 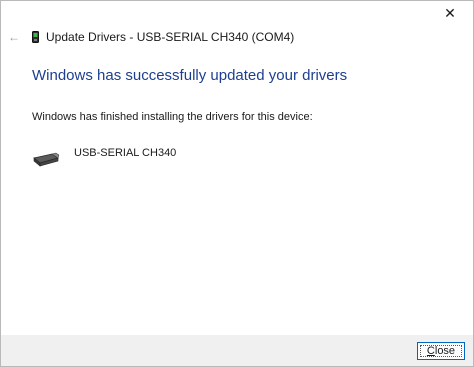 What do you see at coordinates (125, 153) in the screenshot?
I see `device-name: USB-SERIAL CH340` at bounding box center [125, 153].